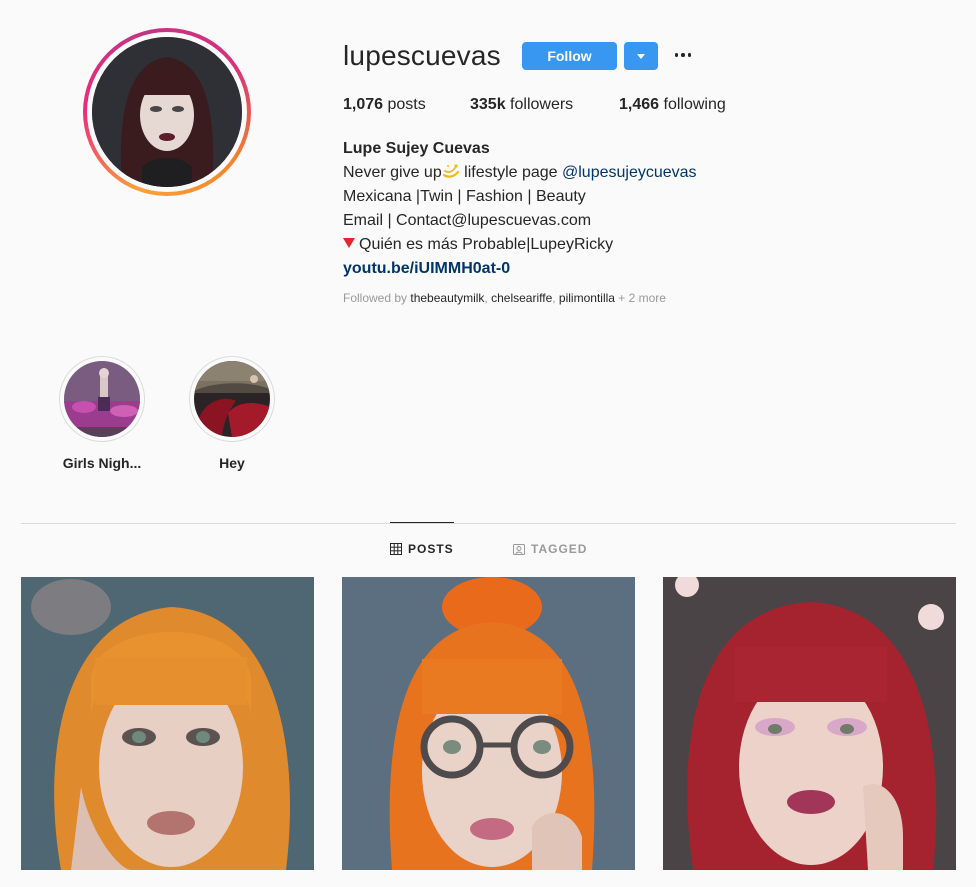 The image size is (976, 887). I want to click on following-count-label: following, so click(692, 104).